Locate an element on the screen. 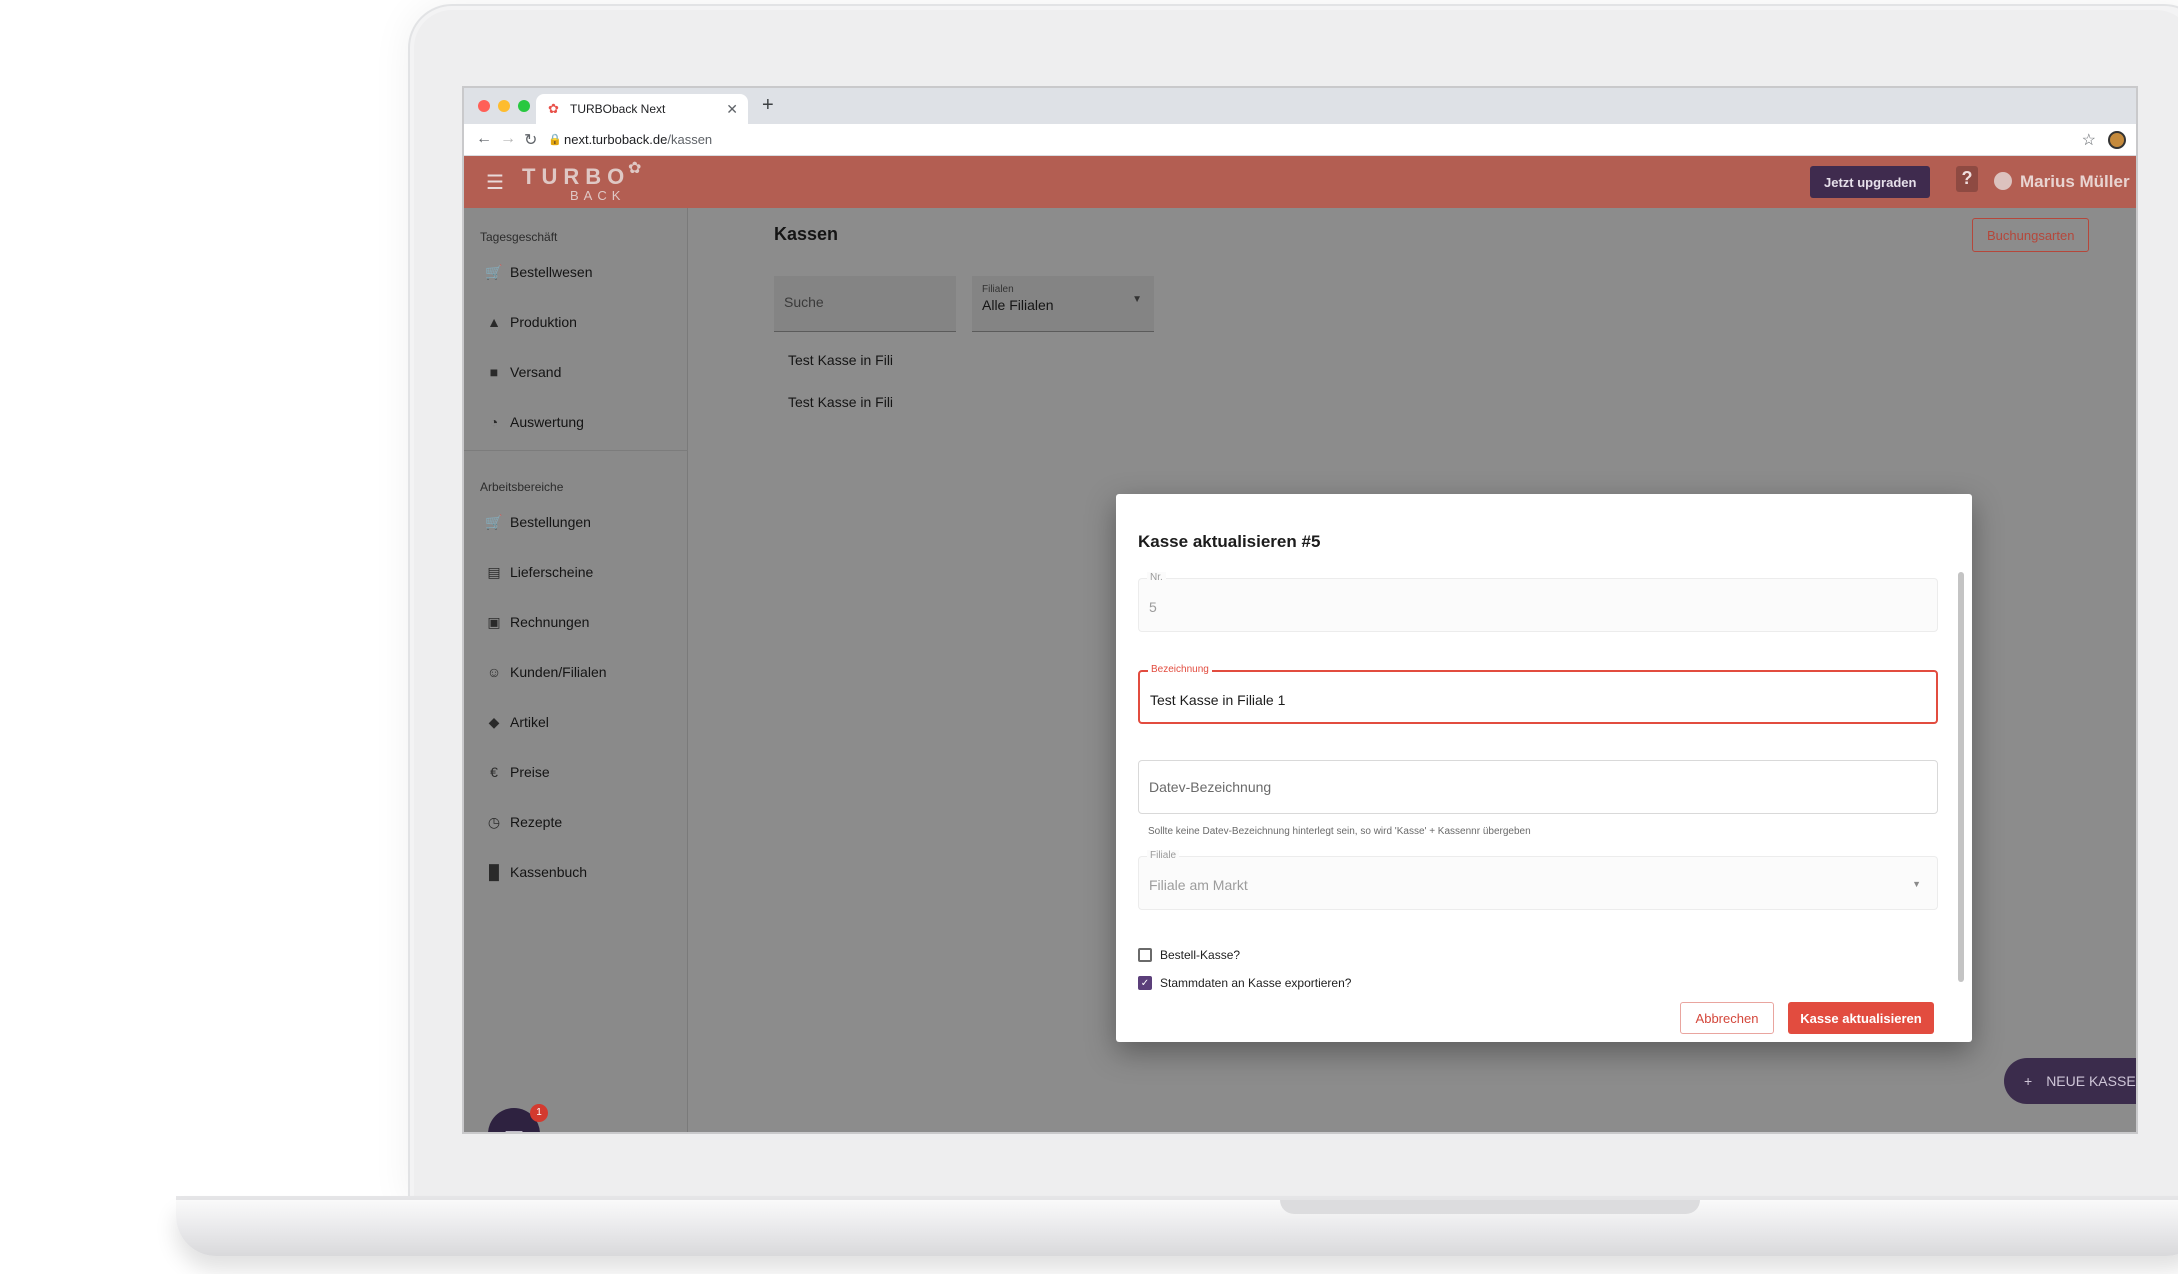  datev-placeholder: Datev-Bezeichnung is located at coordinates (1210, 787).